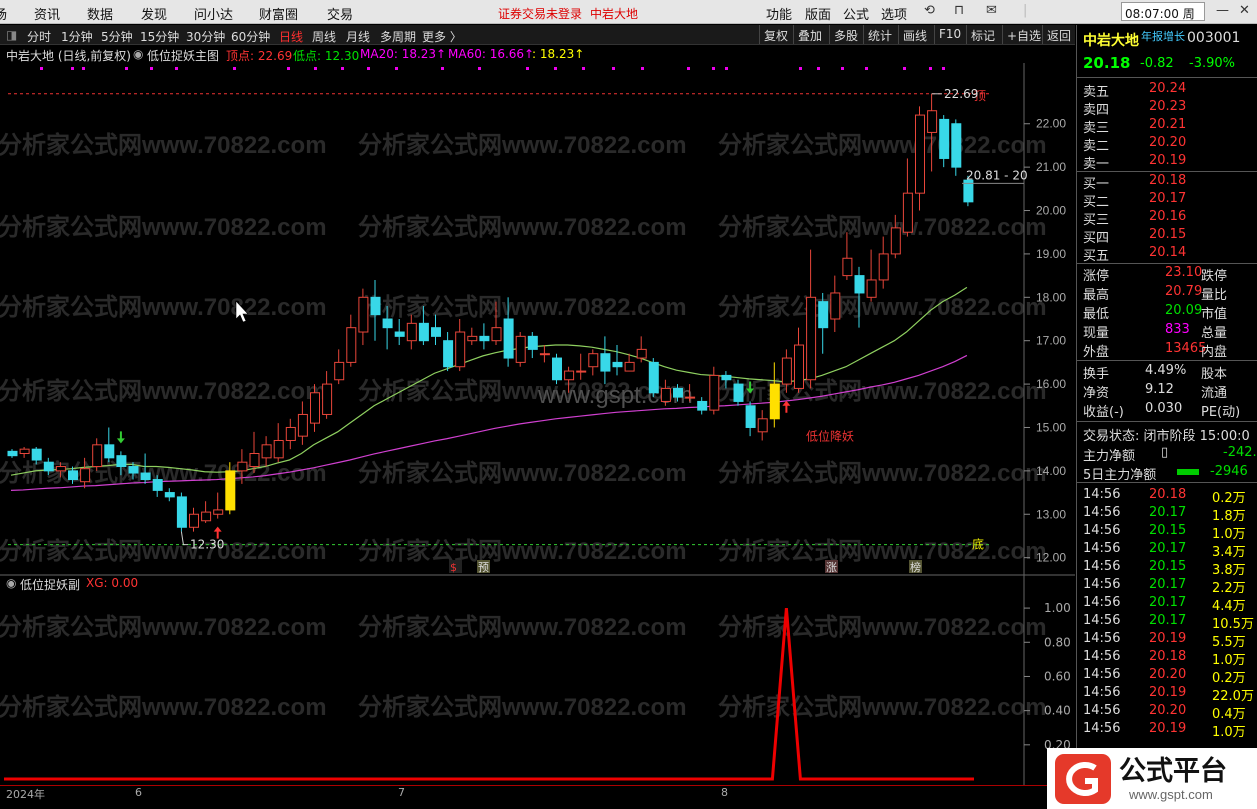  Describe the element at coordinates (324, 36) in the screenshot. I see `period-tab-weekly: 周线` at that location.